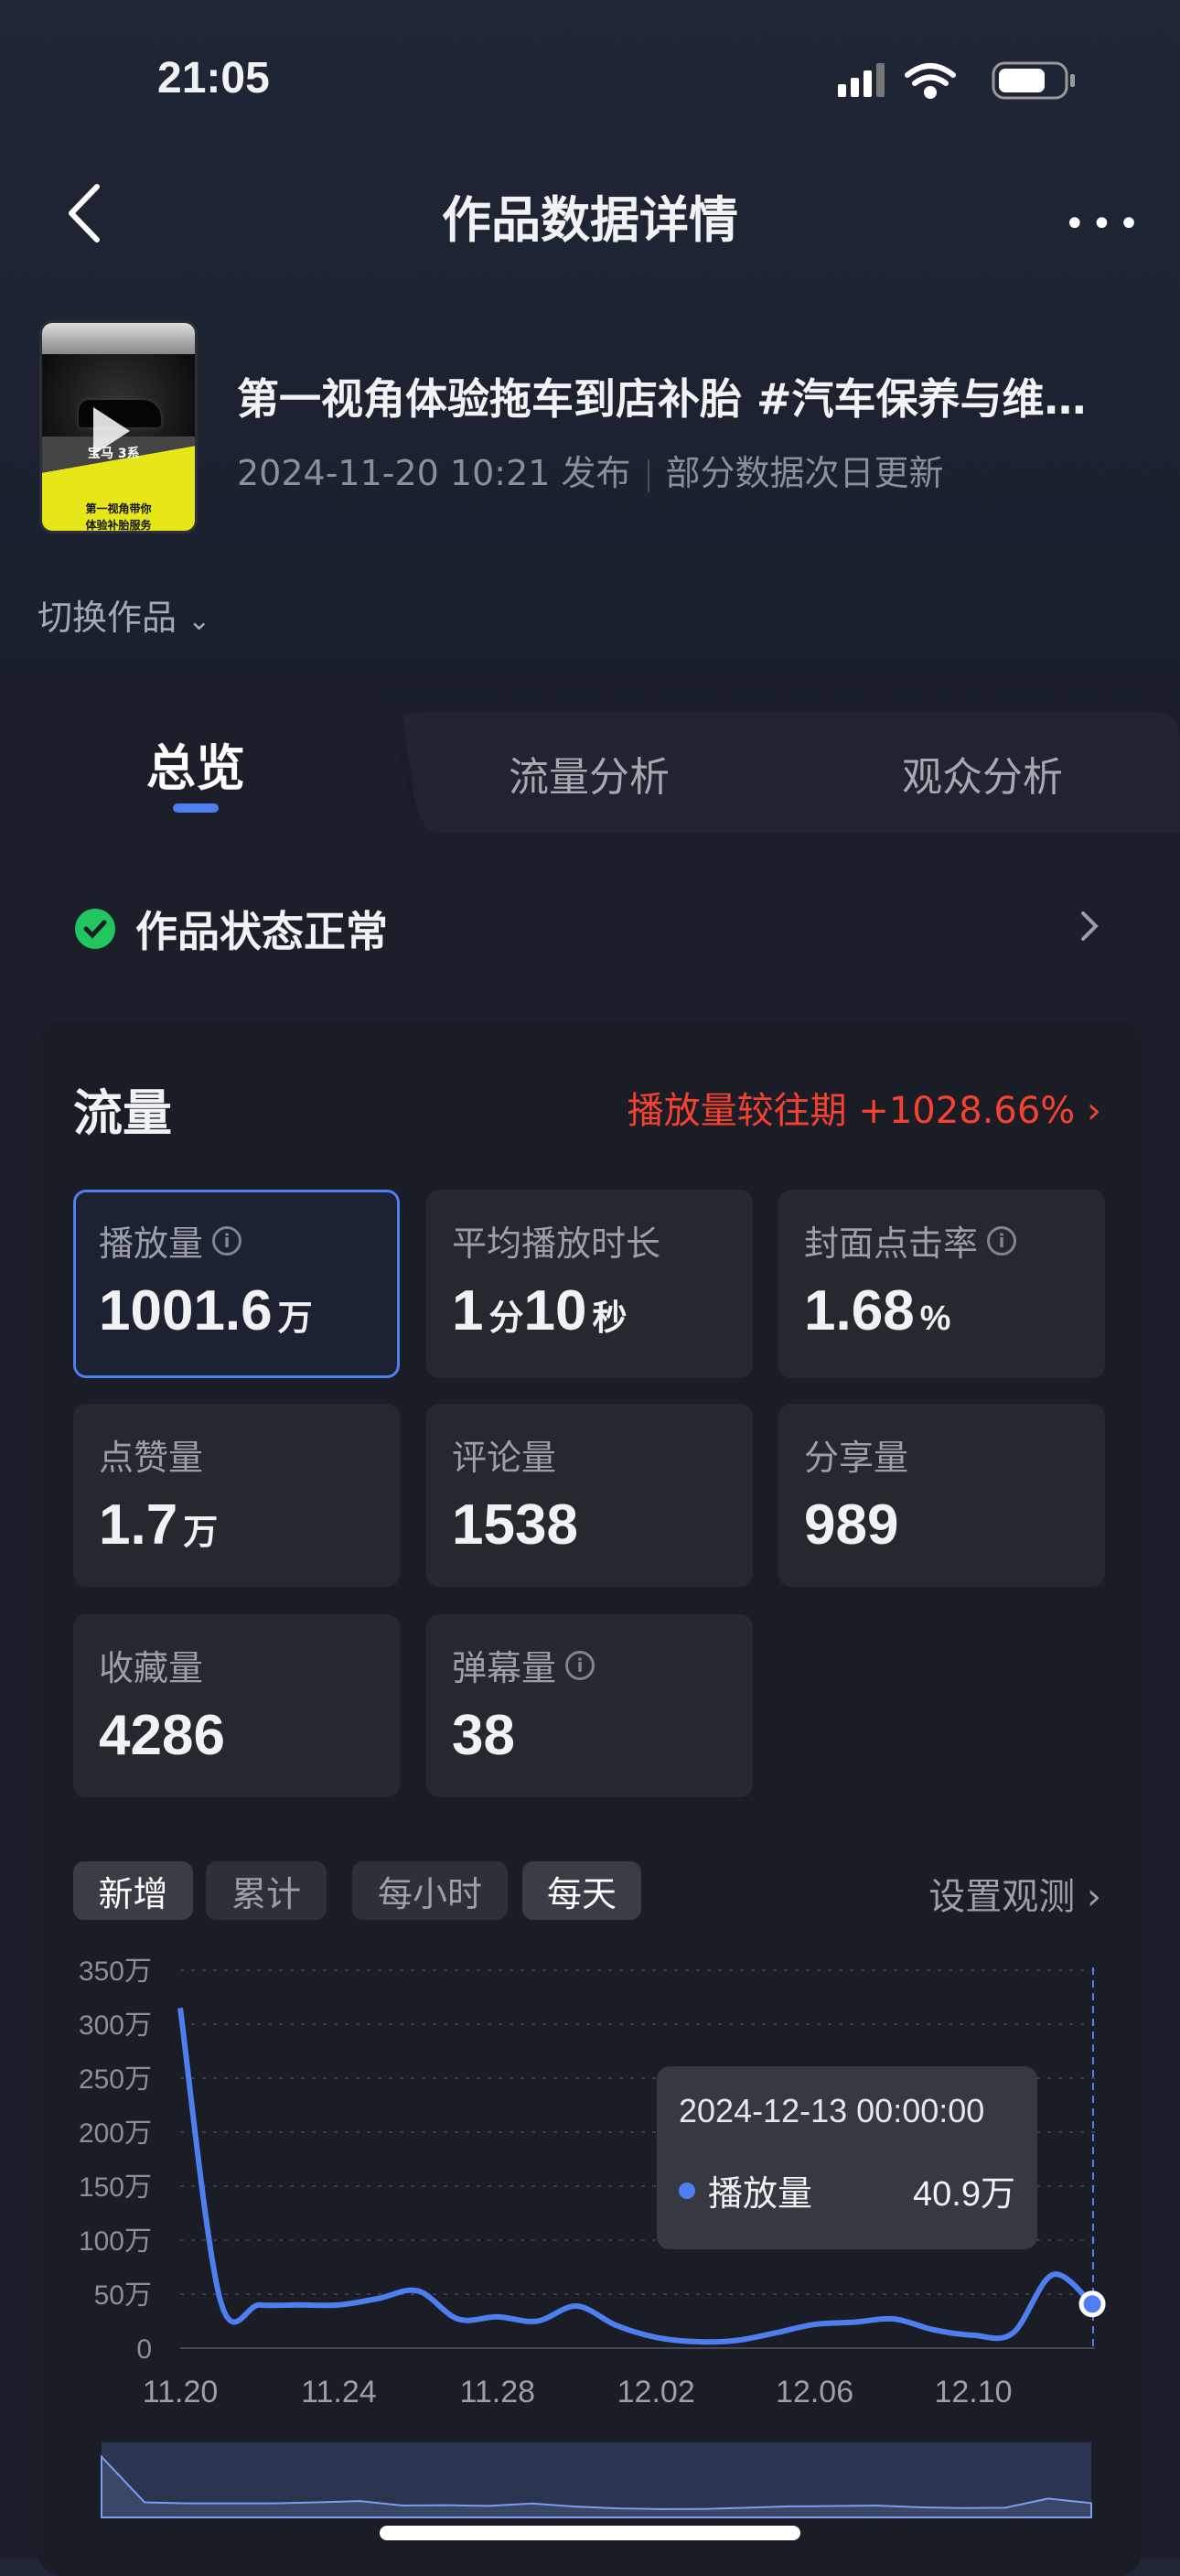 The image size is (1180, 2576). What do you see at coordinates (468, 1311) in the screenshot?
I see `metric-value: 1` at bounding box center [468, 1311].